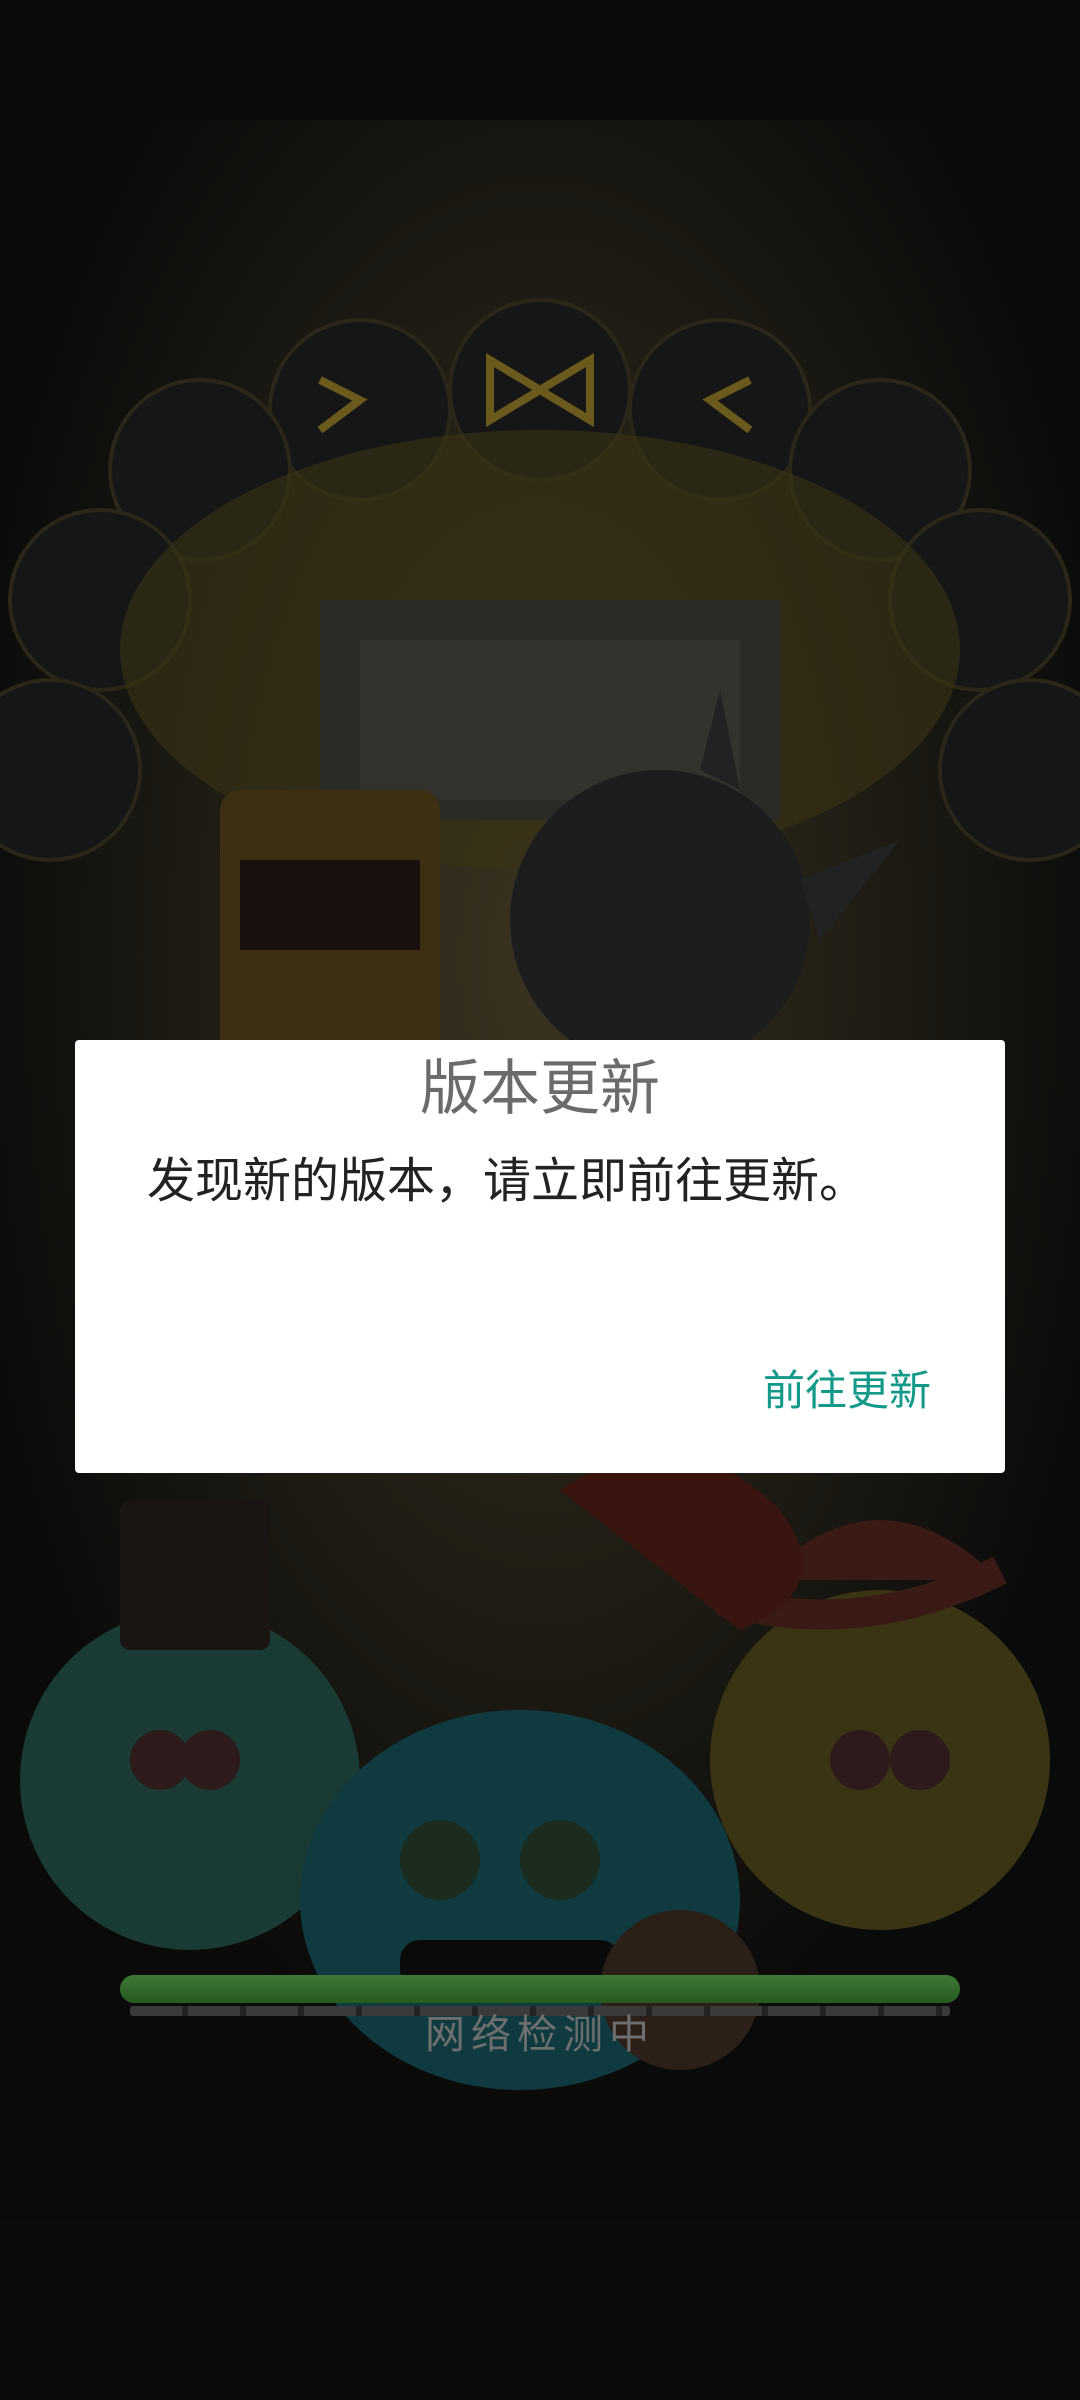 The height and width of the screenshot is (2400, 1080). Describe the element at coordinates (540, 1089) in the screenshot. I see `dialog-title: 版本更新` at that location.